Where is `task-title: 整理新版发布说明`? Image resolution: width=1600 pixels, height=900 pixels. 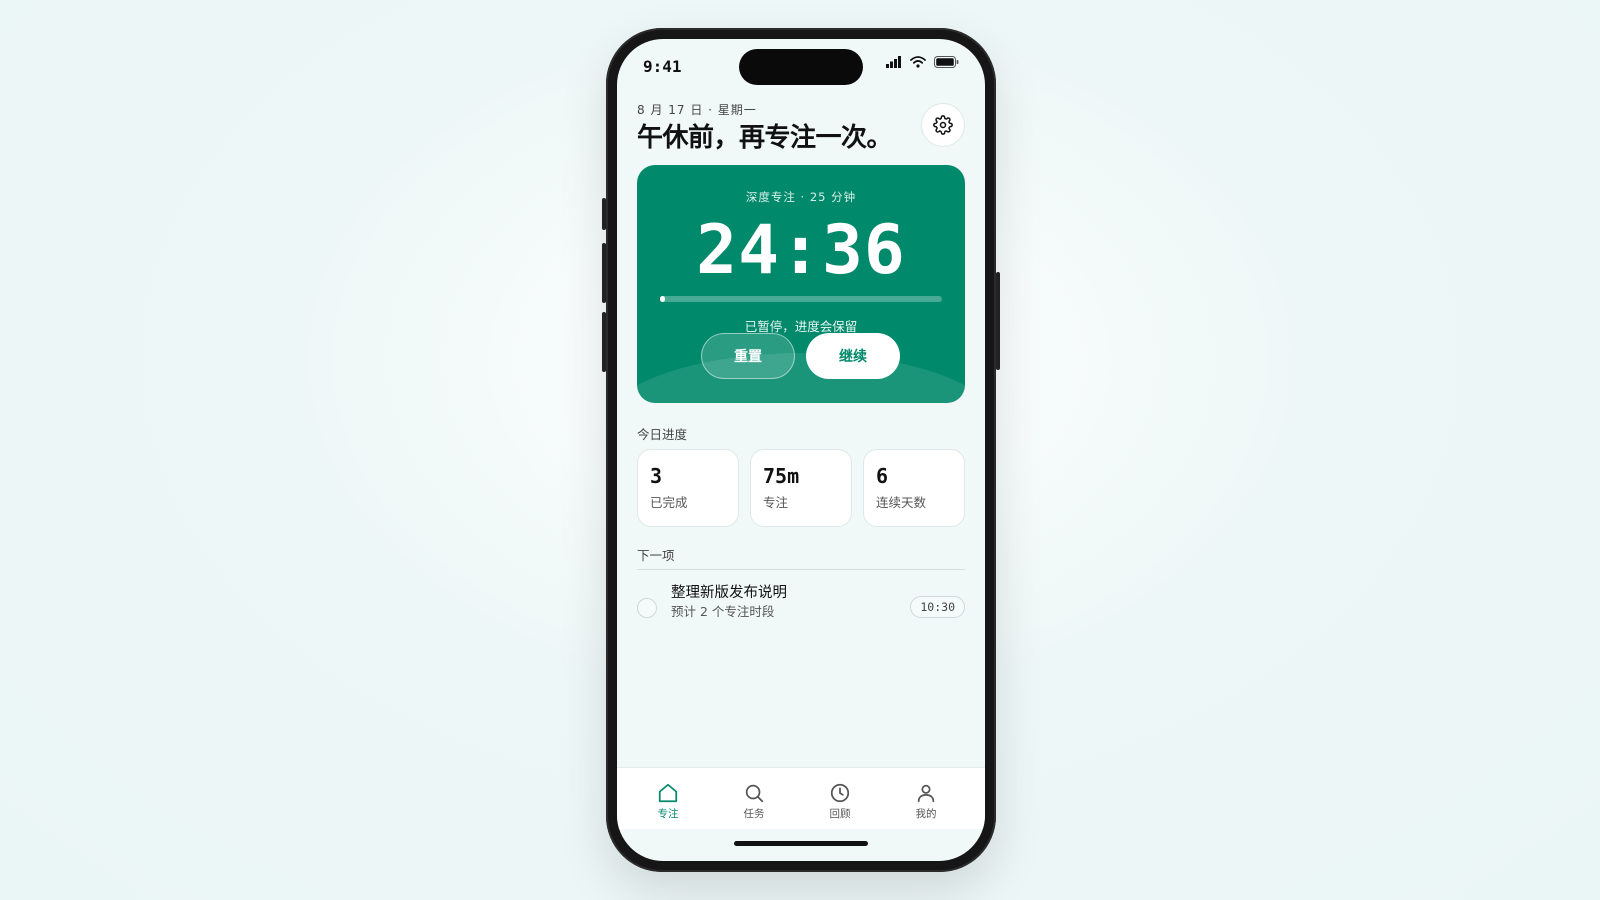
task-title: 整理新版发布说明 is located at coordinates (729, 593).